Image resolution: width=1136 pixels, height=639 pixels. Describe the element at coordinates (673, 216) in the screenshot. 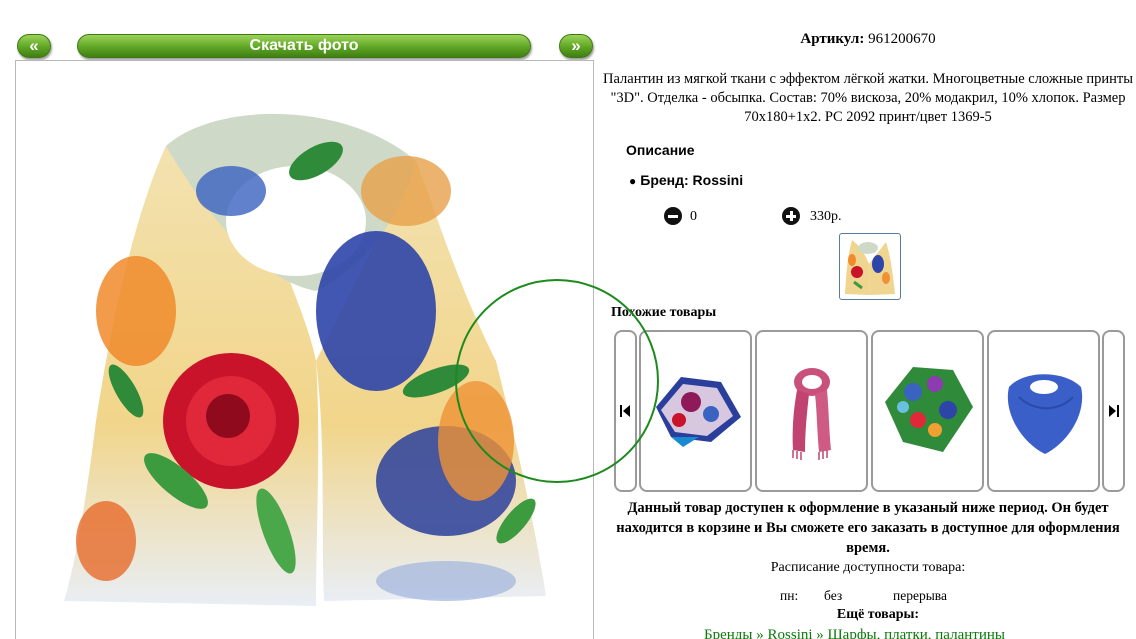

I see `quantity-decrease-icon` at that location.